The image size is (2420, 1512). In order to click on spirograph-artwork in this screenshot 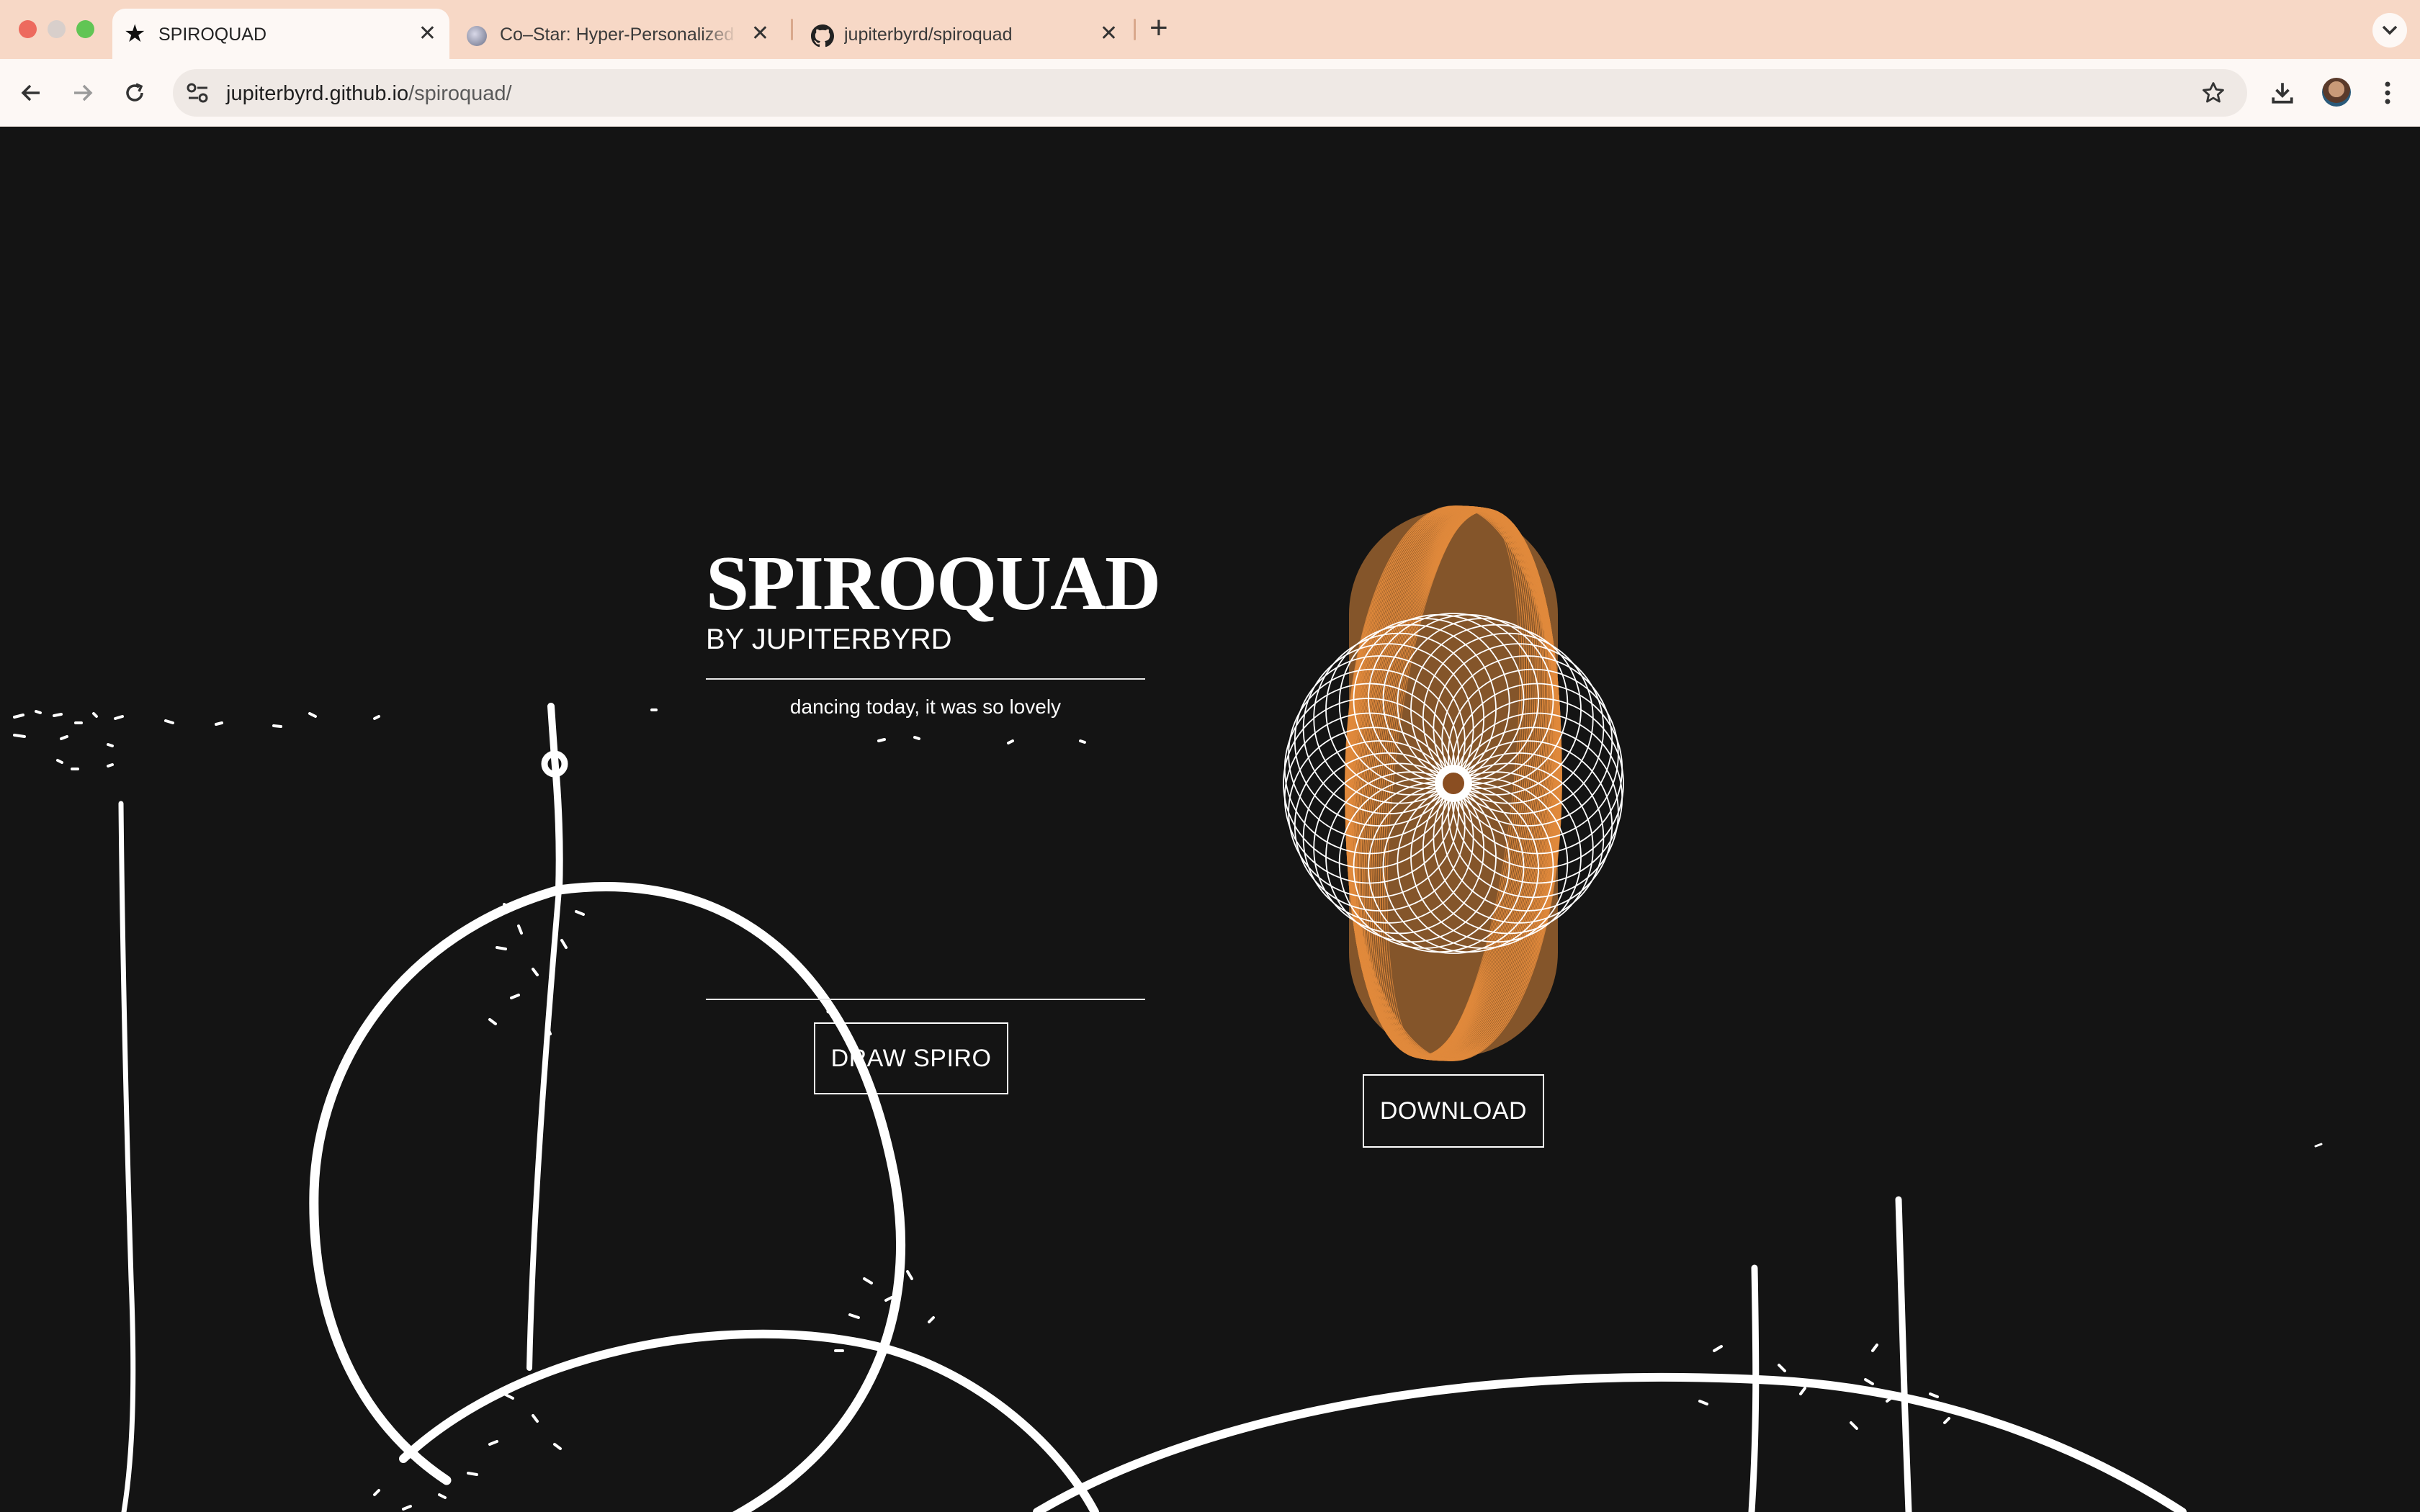, I will do `click(1453, 783)`.